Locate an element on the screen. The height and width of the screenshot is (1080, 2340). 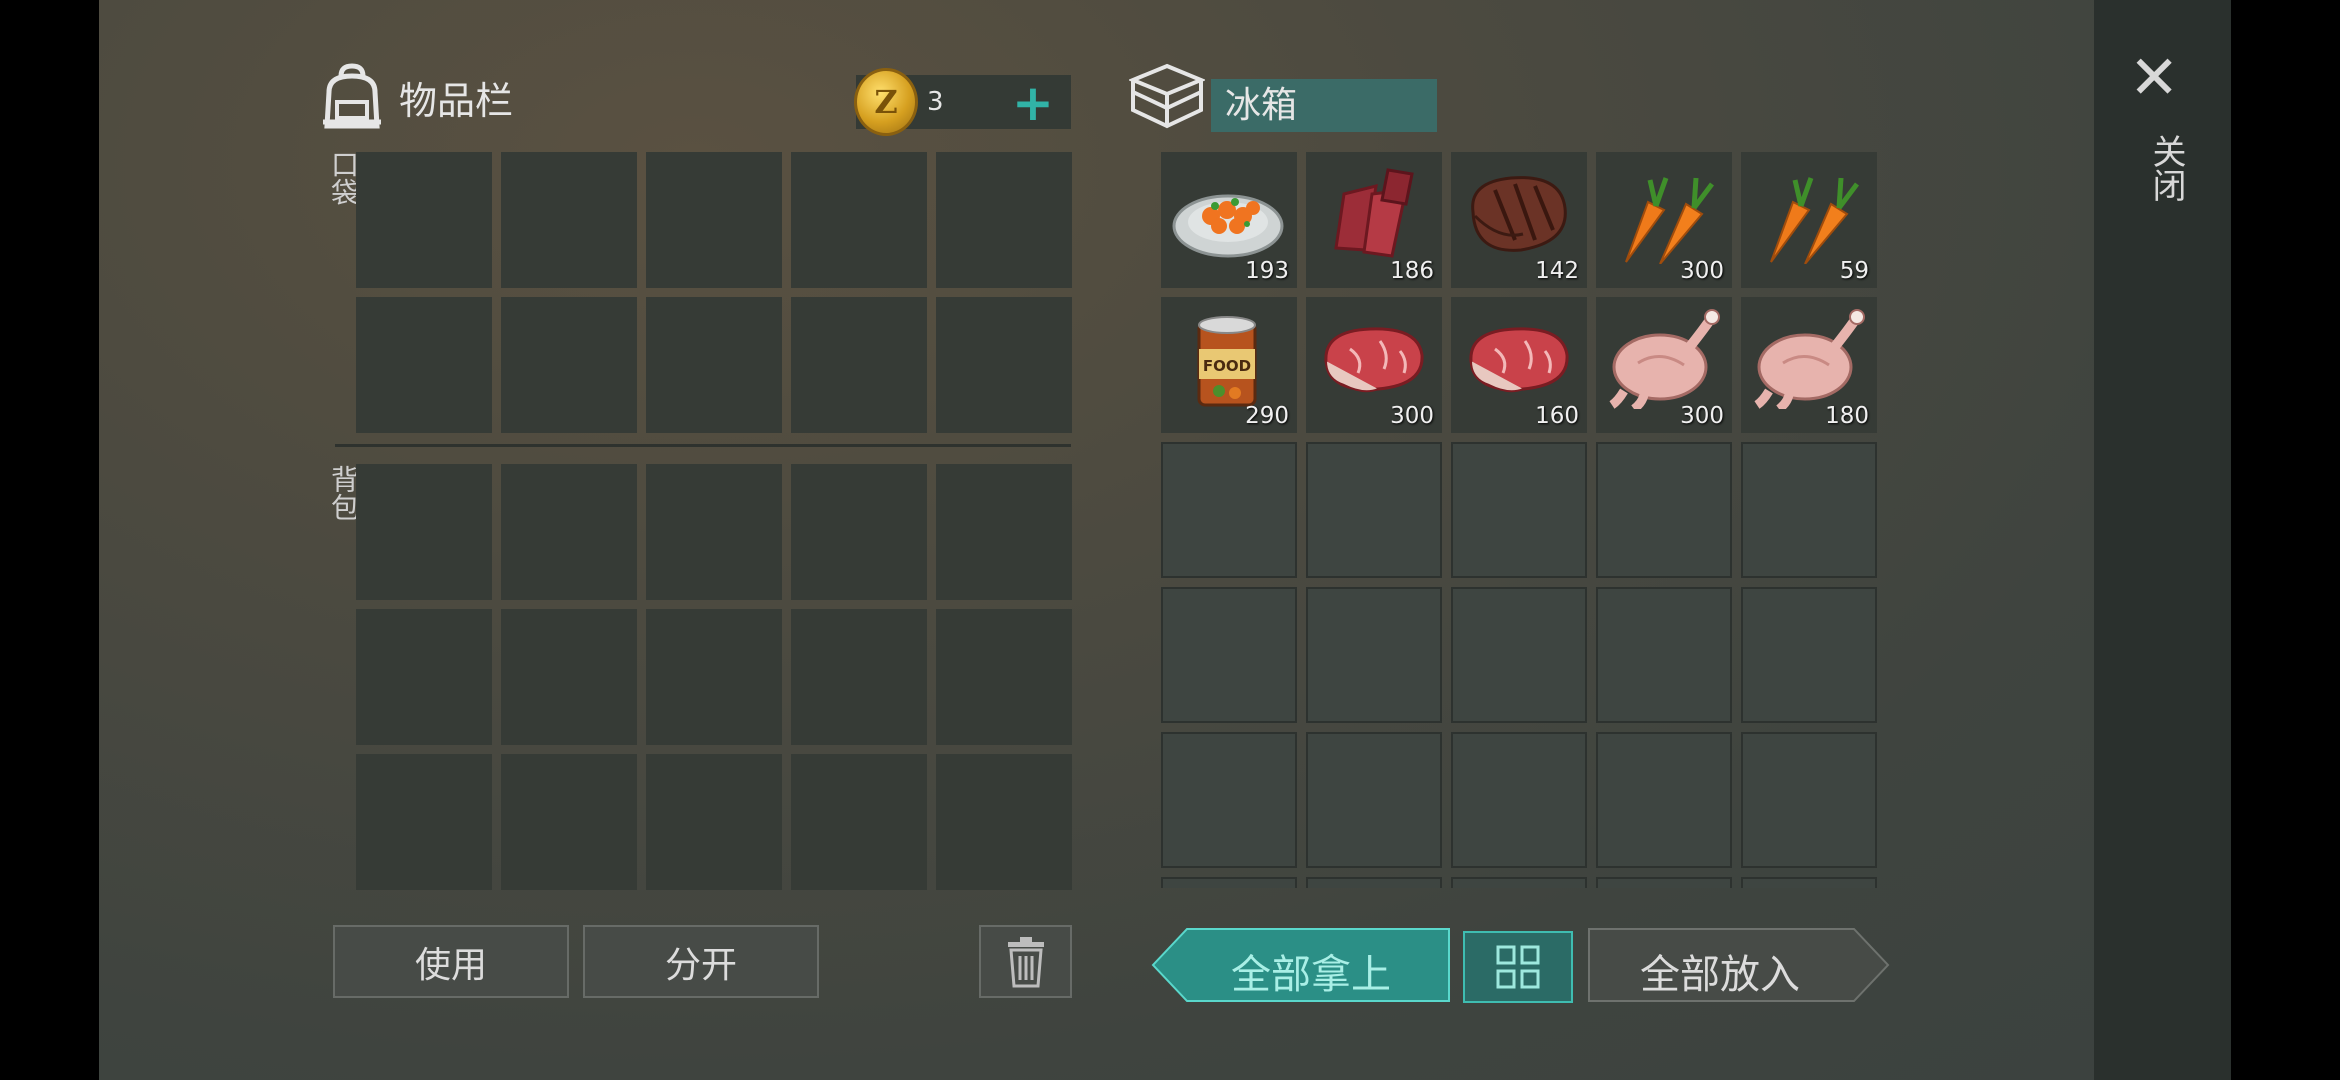
container-slot: 160 is located at coordinates (1519, 365).